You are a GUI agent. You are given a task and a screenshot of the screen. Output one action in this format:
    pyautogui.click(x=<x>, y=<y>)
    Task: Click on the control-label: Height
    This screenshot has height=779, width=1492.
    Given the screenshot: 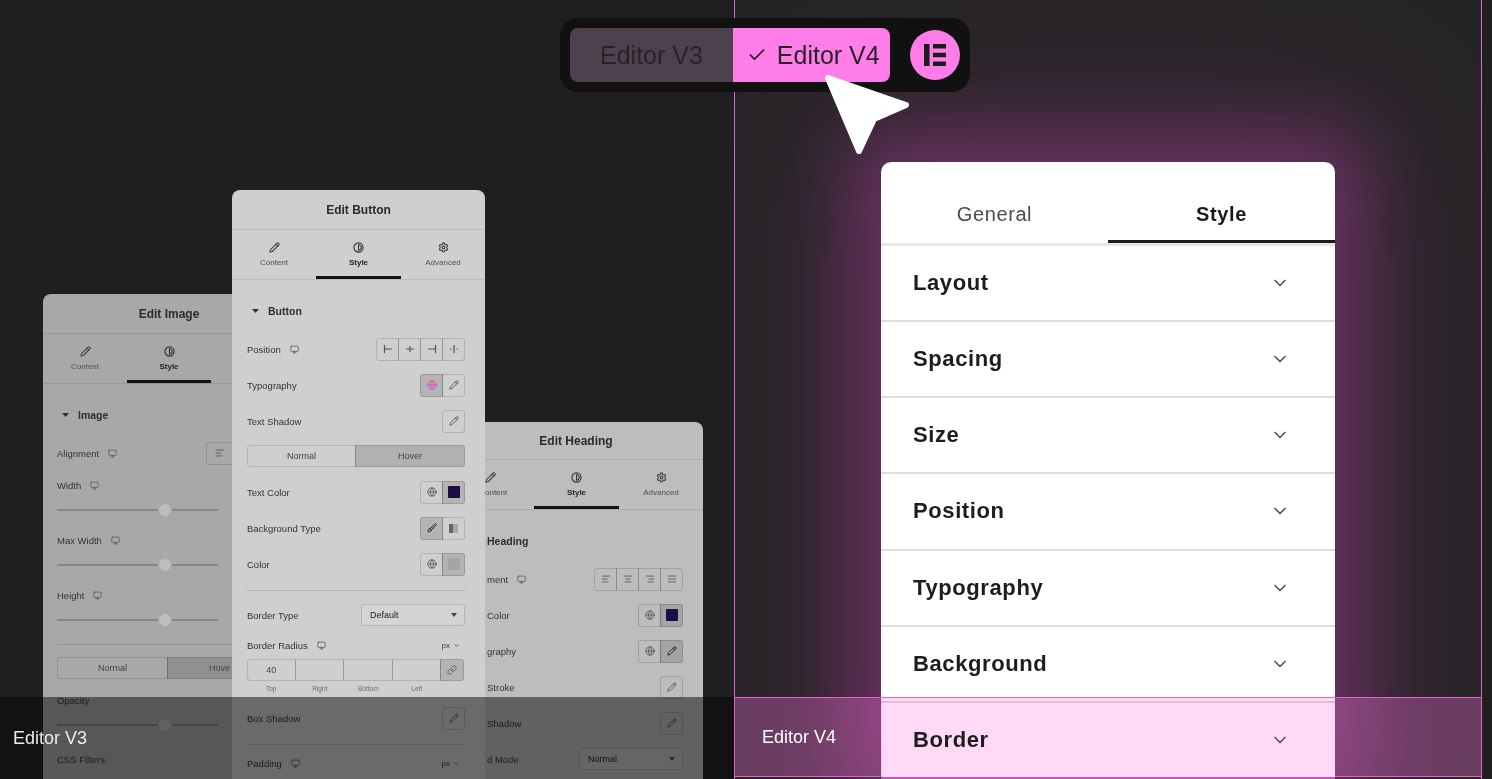 What is the action you would take?
    pyautogui.click(x=71, y=595)
    